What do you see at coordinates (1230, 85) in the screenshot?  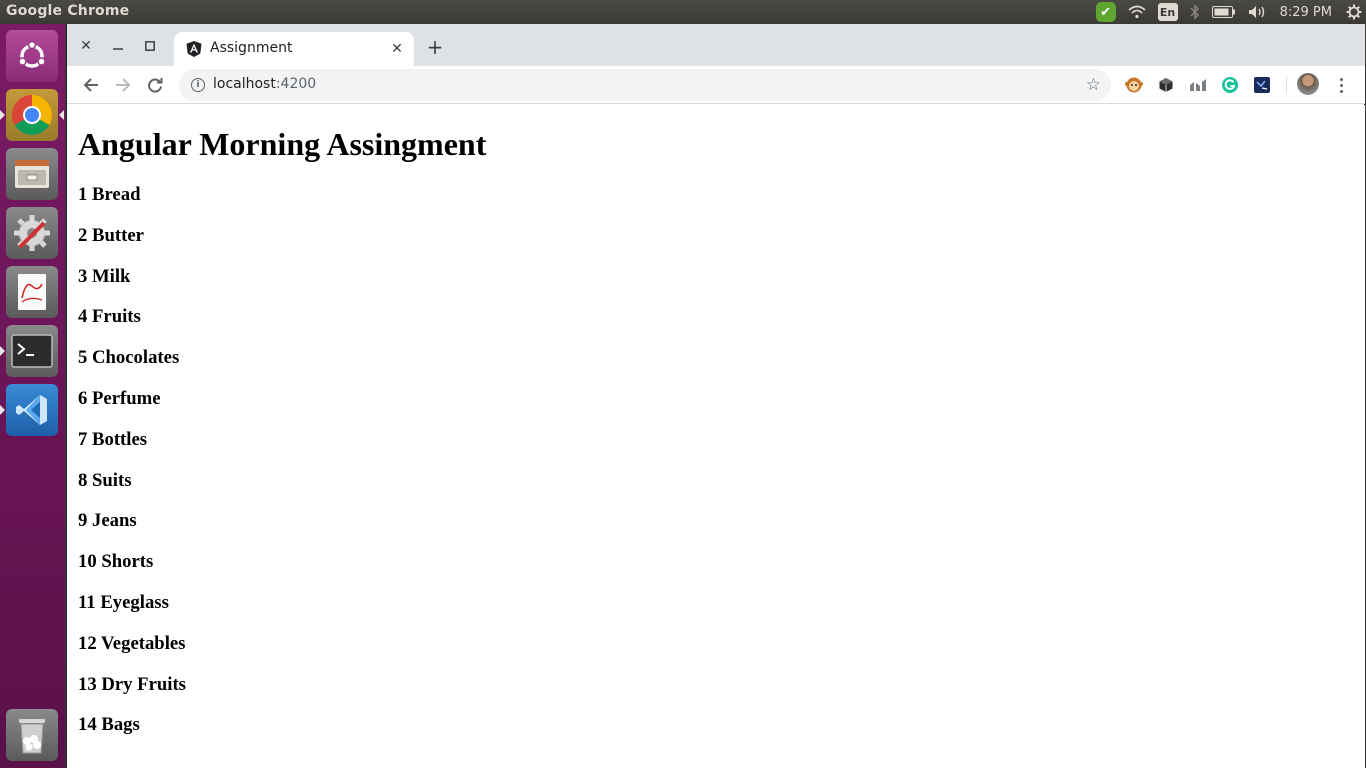 I see `grammarly-icon` at bounding box center [1230, 85].